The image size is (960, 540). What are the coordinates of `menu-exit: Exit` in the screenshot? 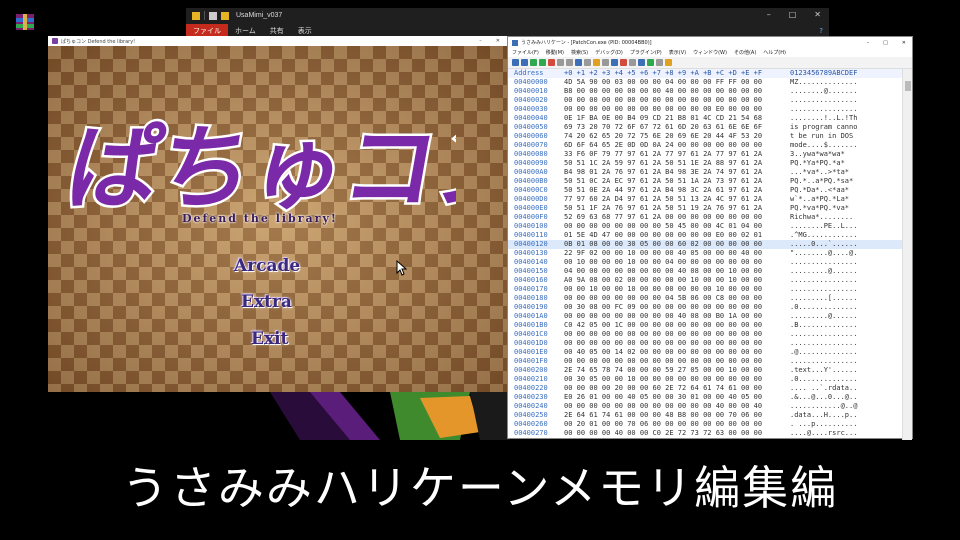 It's located at (269, 339).